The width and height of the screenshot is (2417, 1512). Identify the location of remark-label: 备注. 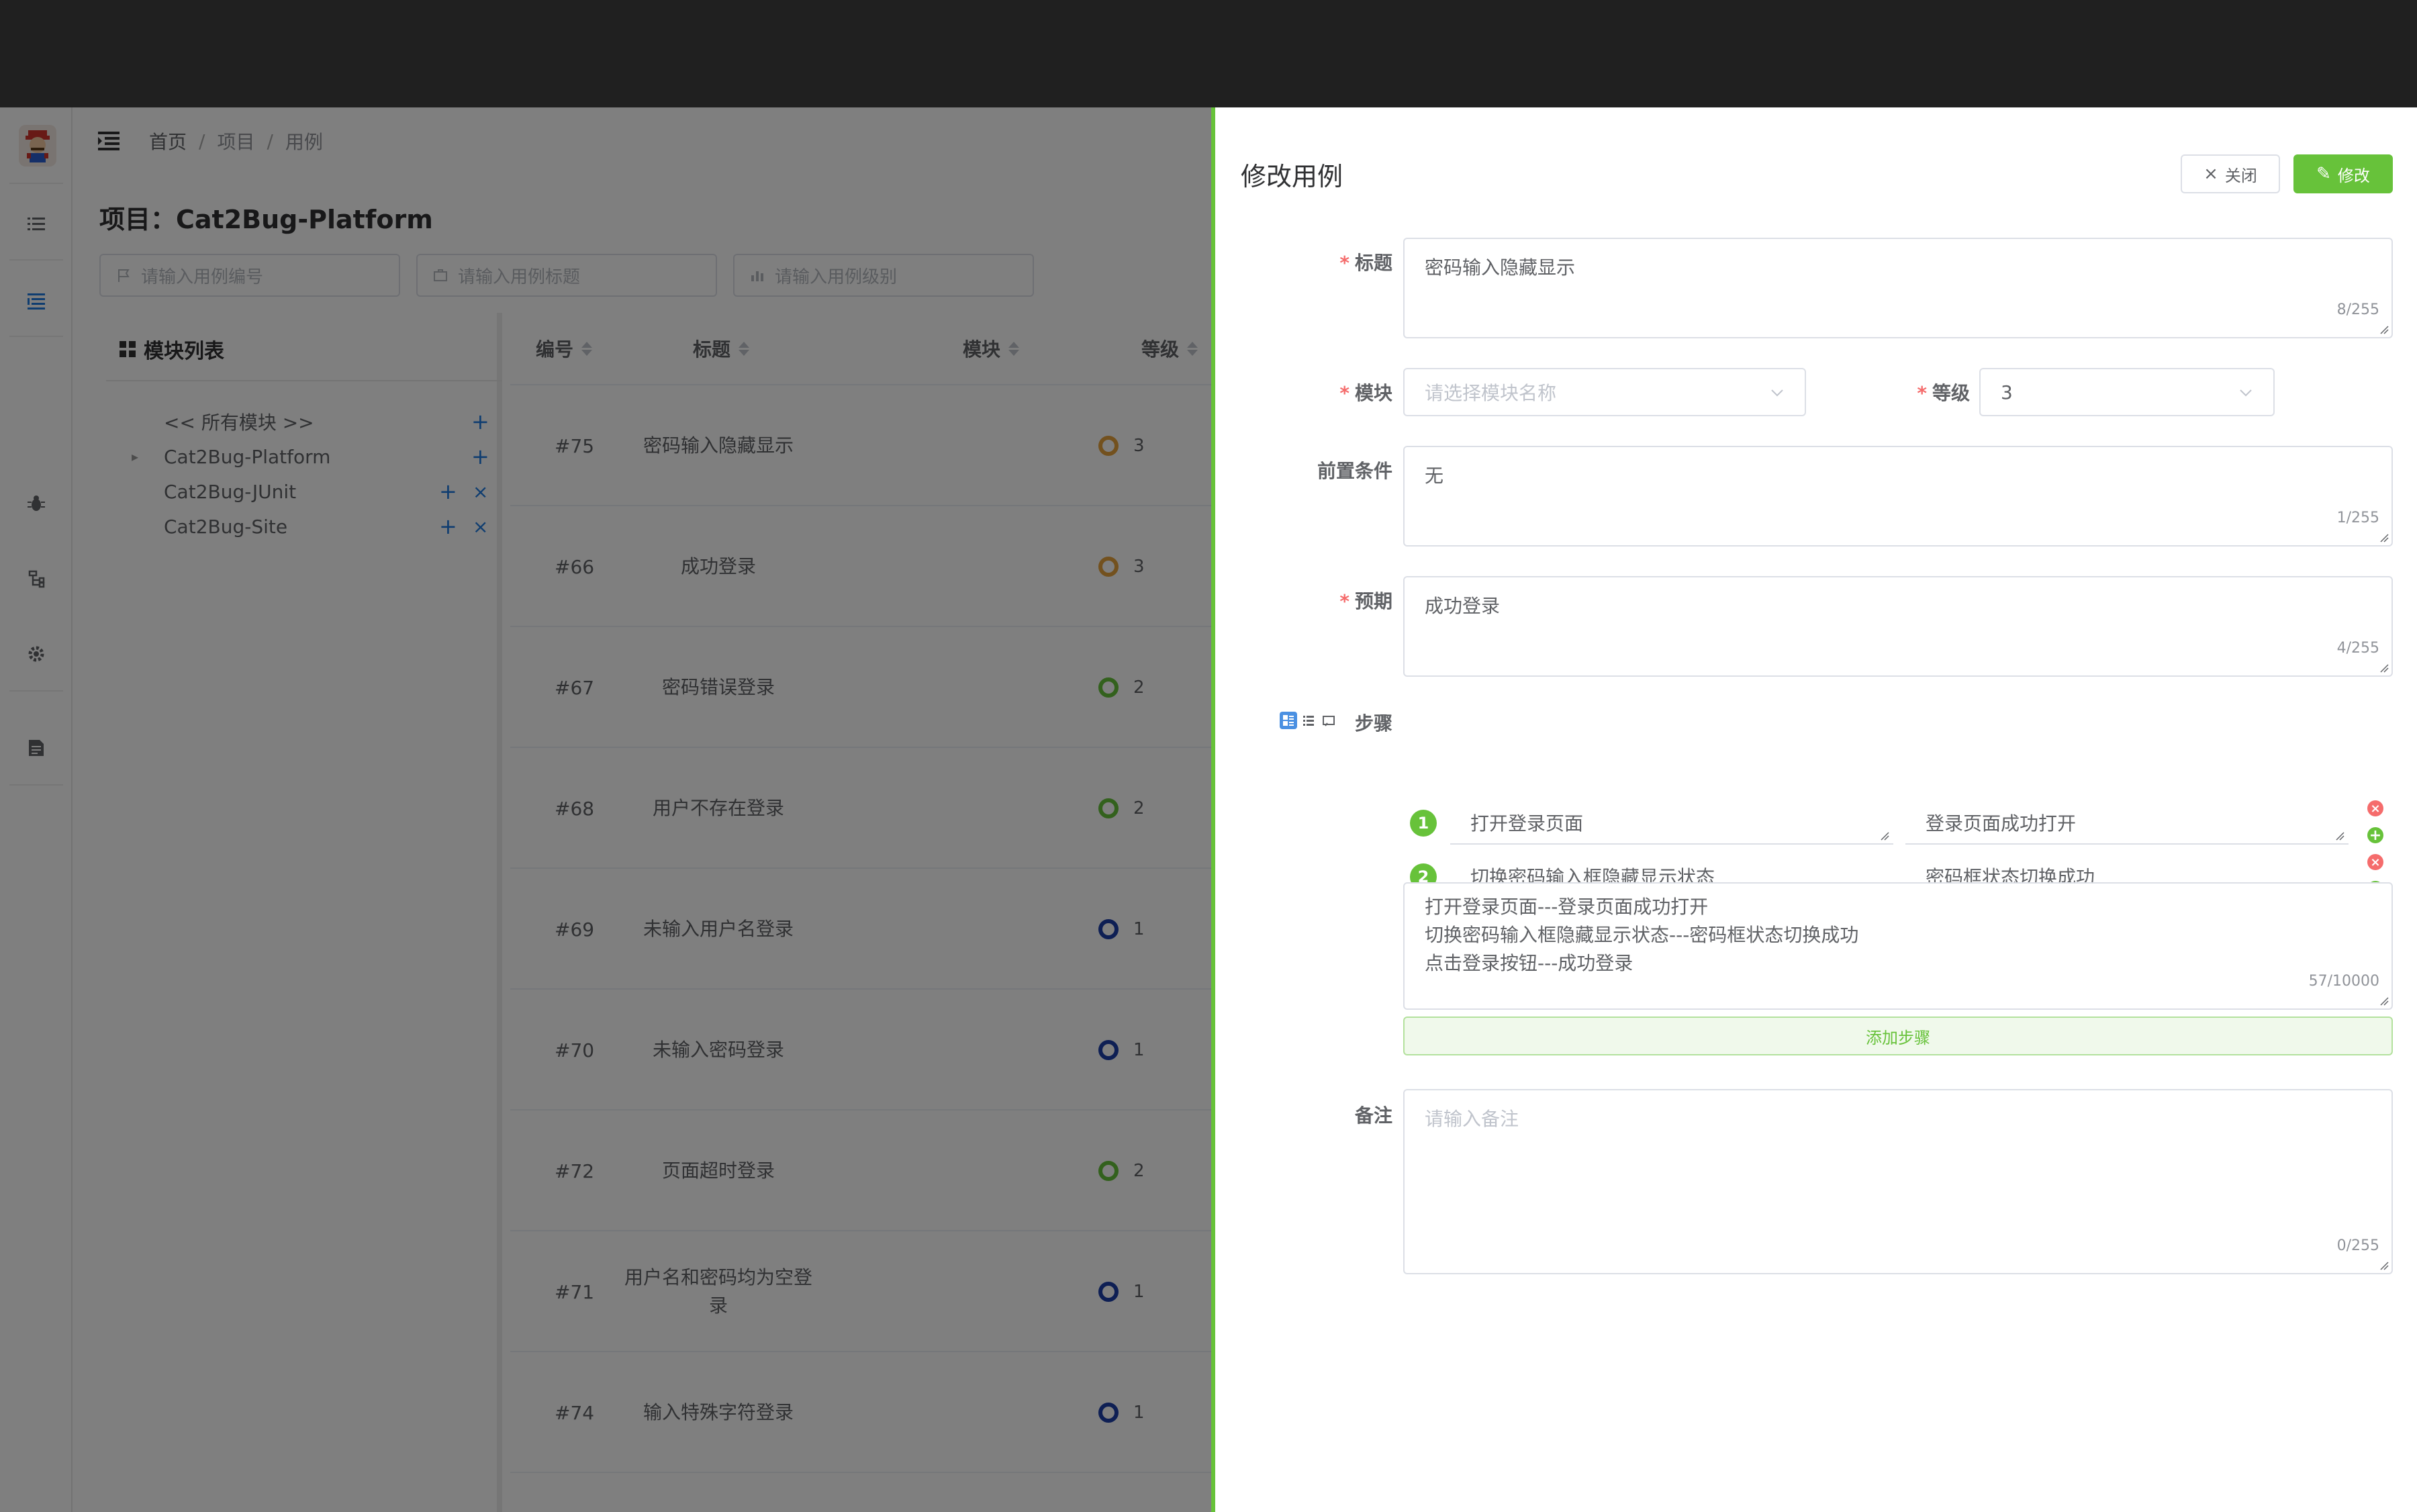
(1373, 1115).